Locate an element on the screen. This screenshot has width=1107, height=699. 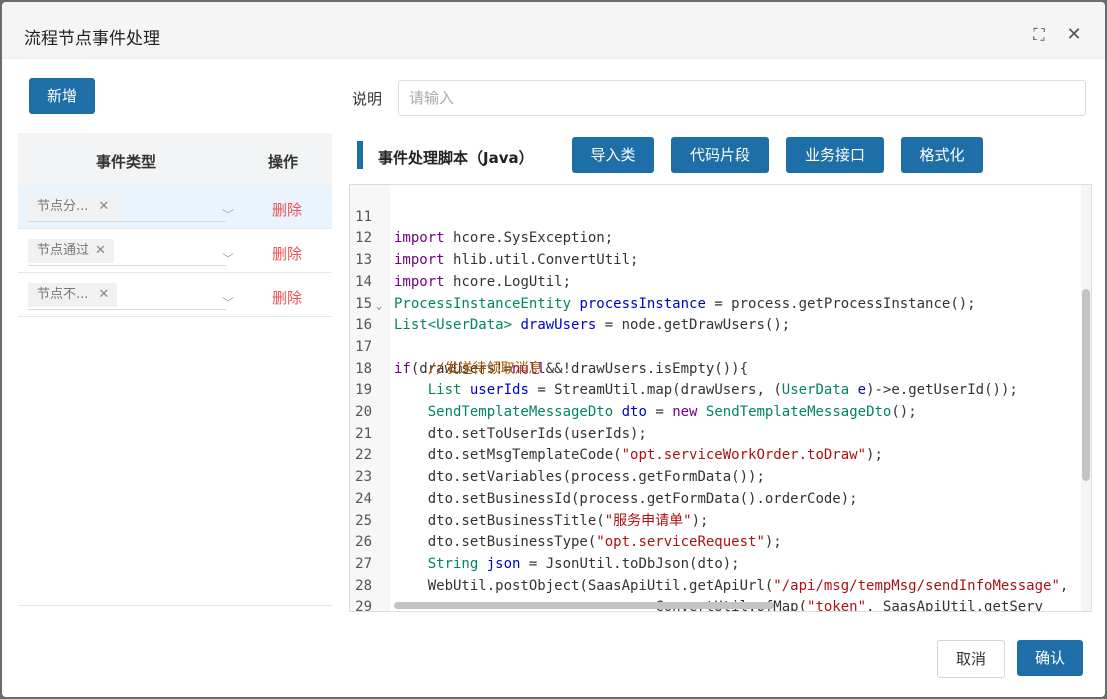
close-icon: ✕ is located at coordinates (1074, 35).